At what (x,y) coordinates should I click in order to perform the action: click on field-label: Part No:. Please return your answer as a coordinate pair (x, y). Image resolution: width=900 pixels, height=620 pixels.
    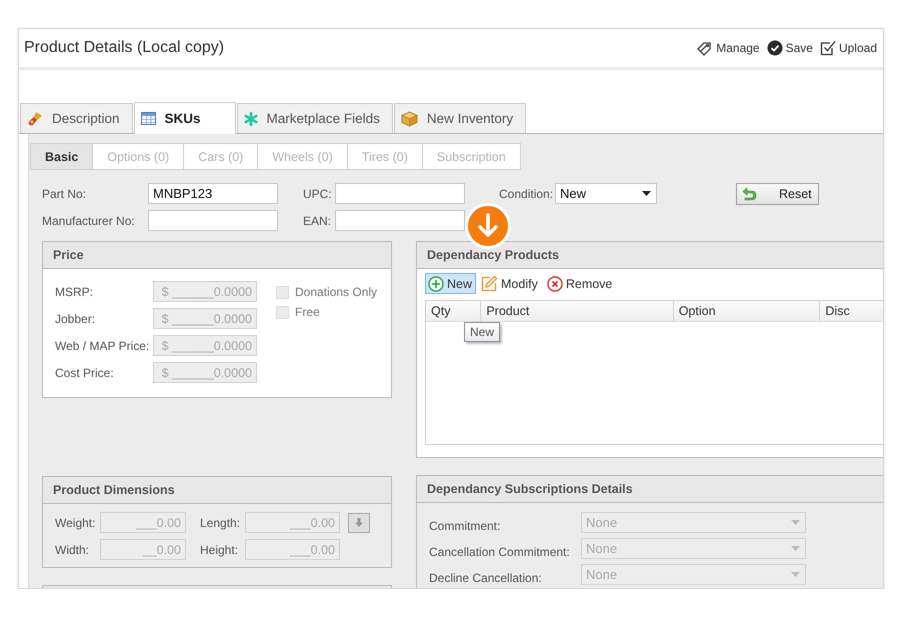
    Looking at the image, I should click on (65, 193).